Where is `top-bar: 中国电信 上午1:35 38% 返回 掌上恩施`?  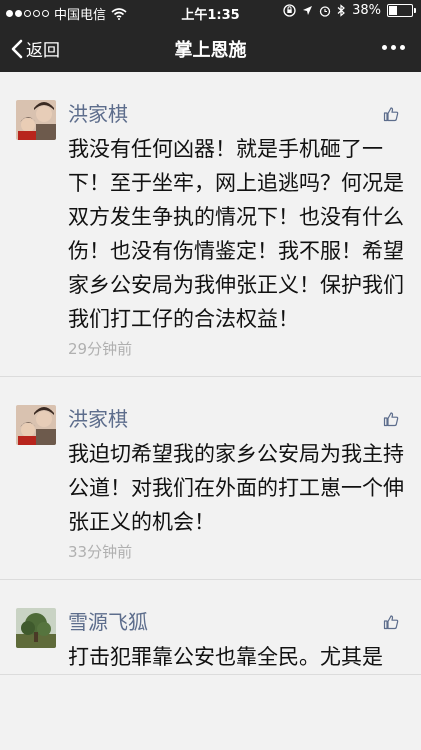
top-bar: 中国电信 上午1:35 38% 返回 掌上恩施 is located at coordinates (210, 36).